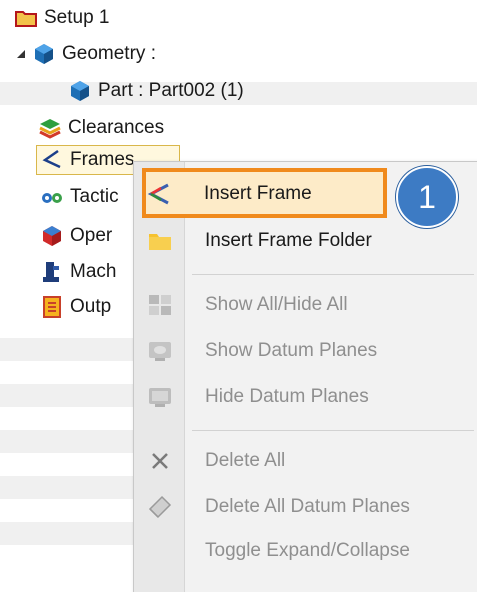 This screenshot has height=592, width=477. I want to click on geometry-cube-icon, so click(44, 54).